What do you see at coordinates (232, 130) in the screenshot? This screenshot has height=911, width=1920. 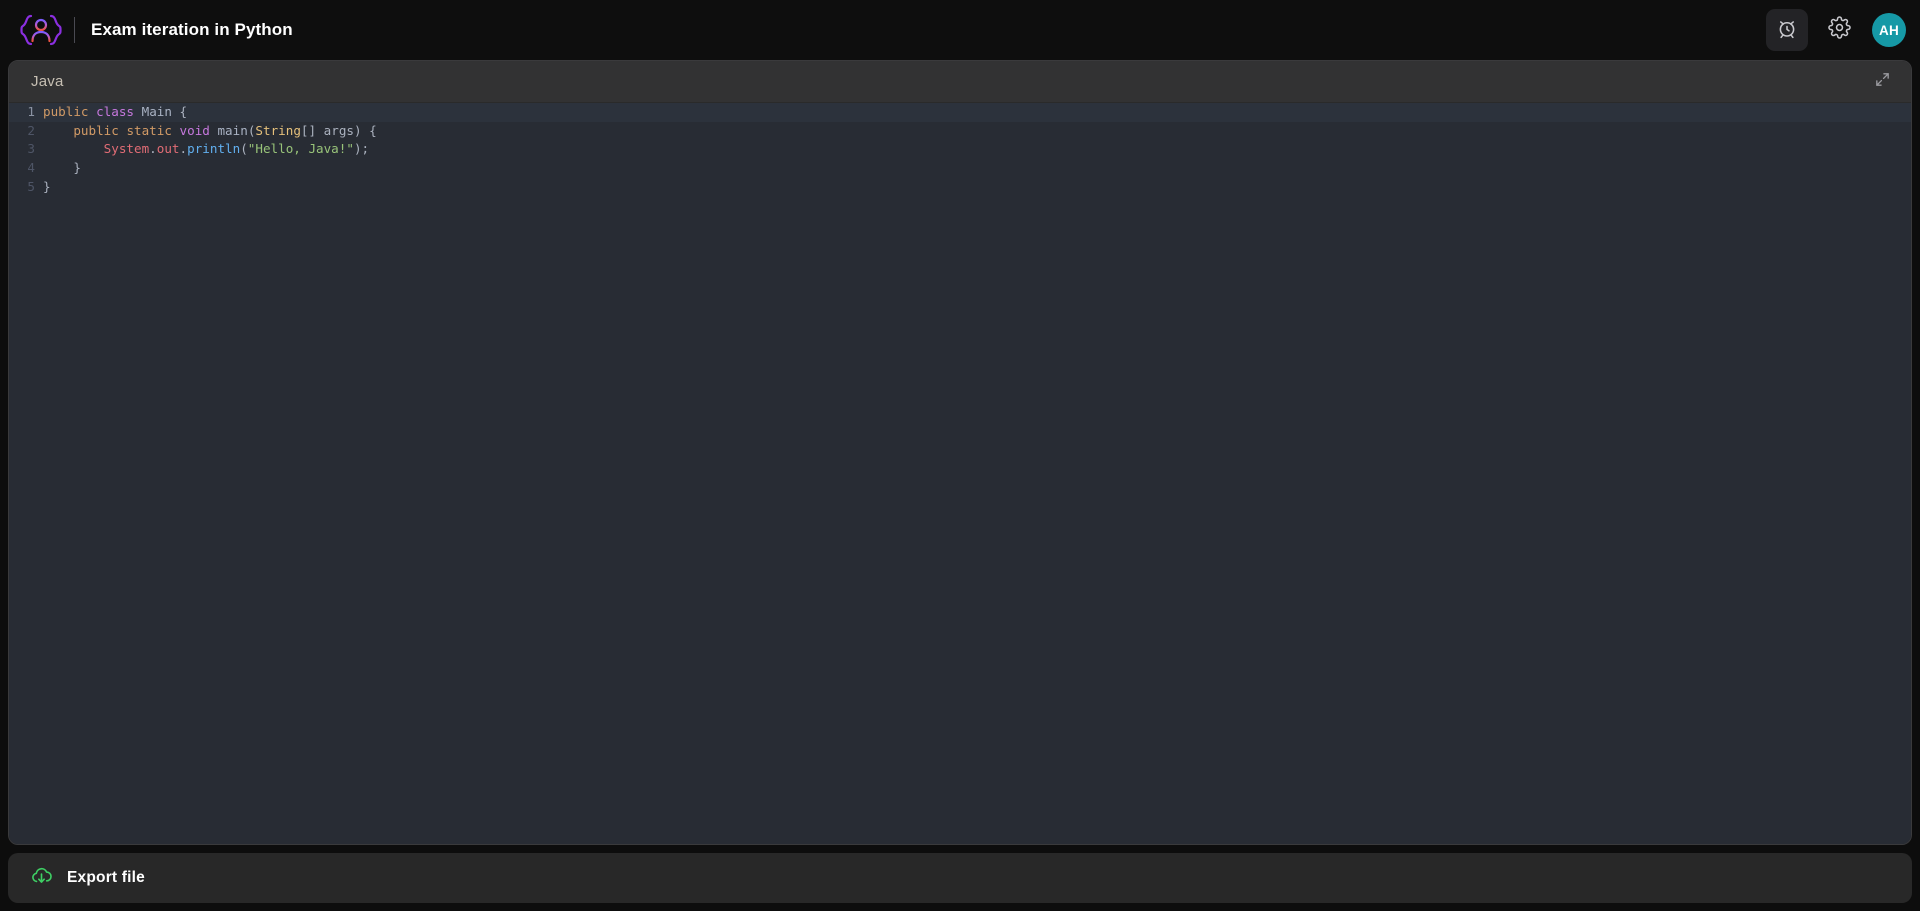 I see `code-token: main` at bounding box center [232, 130].